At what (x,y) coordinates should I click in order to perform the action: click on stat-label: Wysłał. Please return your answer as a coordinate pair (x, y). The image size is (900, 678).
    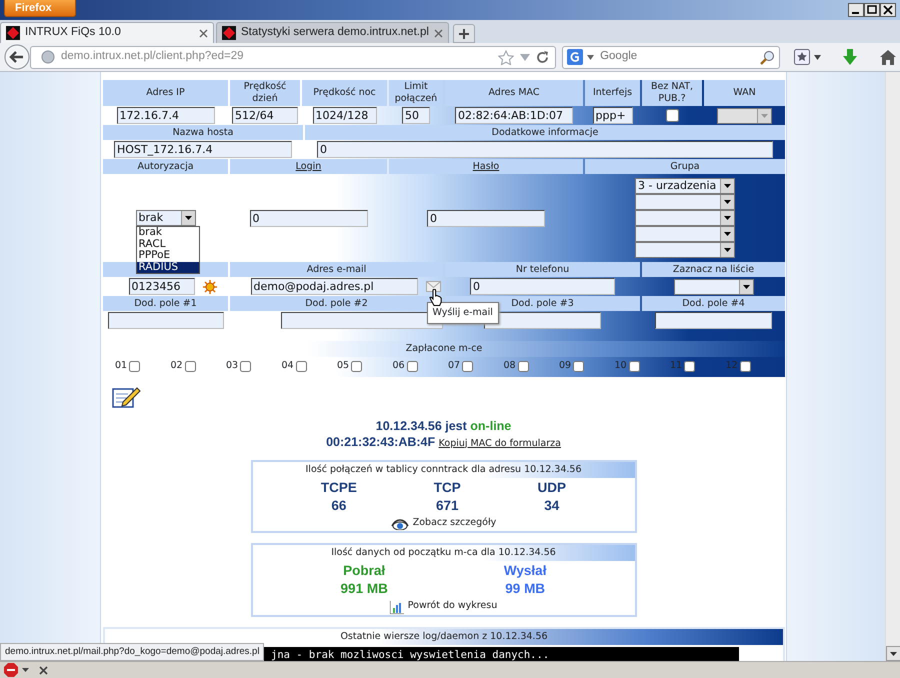
    Looking at the image, I should click on (525, 571).